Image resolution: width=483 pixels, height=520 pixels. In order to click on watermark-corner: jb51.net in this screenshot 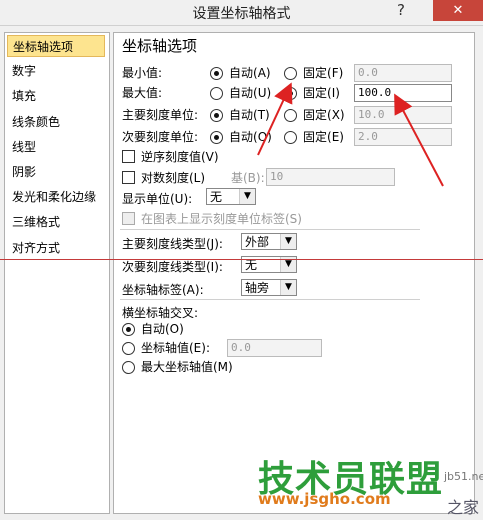, I will do `click(463, 476)`.